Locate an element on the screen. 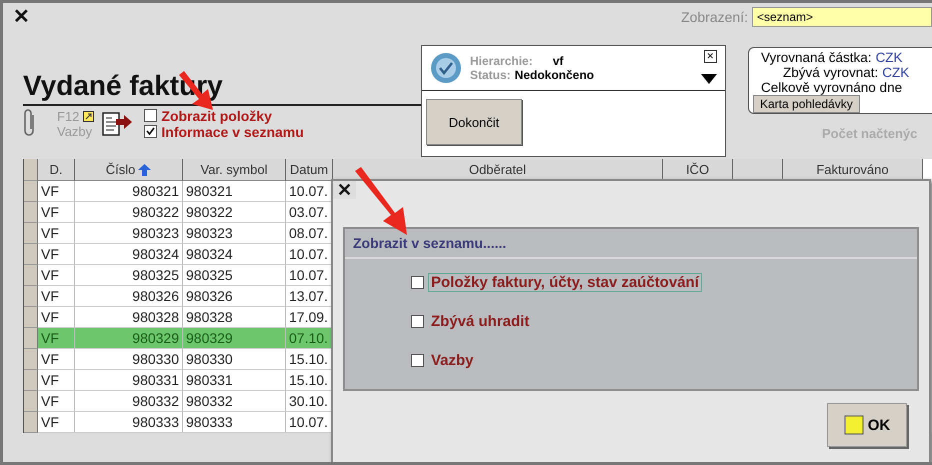 This screenshot has width=932, height=465. option-label: Zobrazit položky is located at coordinates (216, 116).